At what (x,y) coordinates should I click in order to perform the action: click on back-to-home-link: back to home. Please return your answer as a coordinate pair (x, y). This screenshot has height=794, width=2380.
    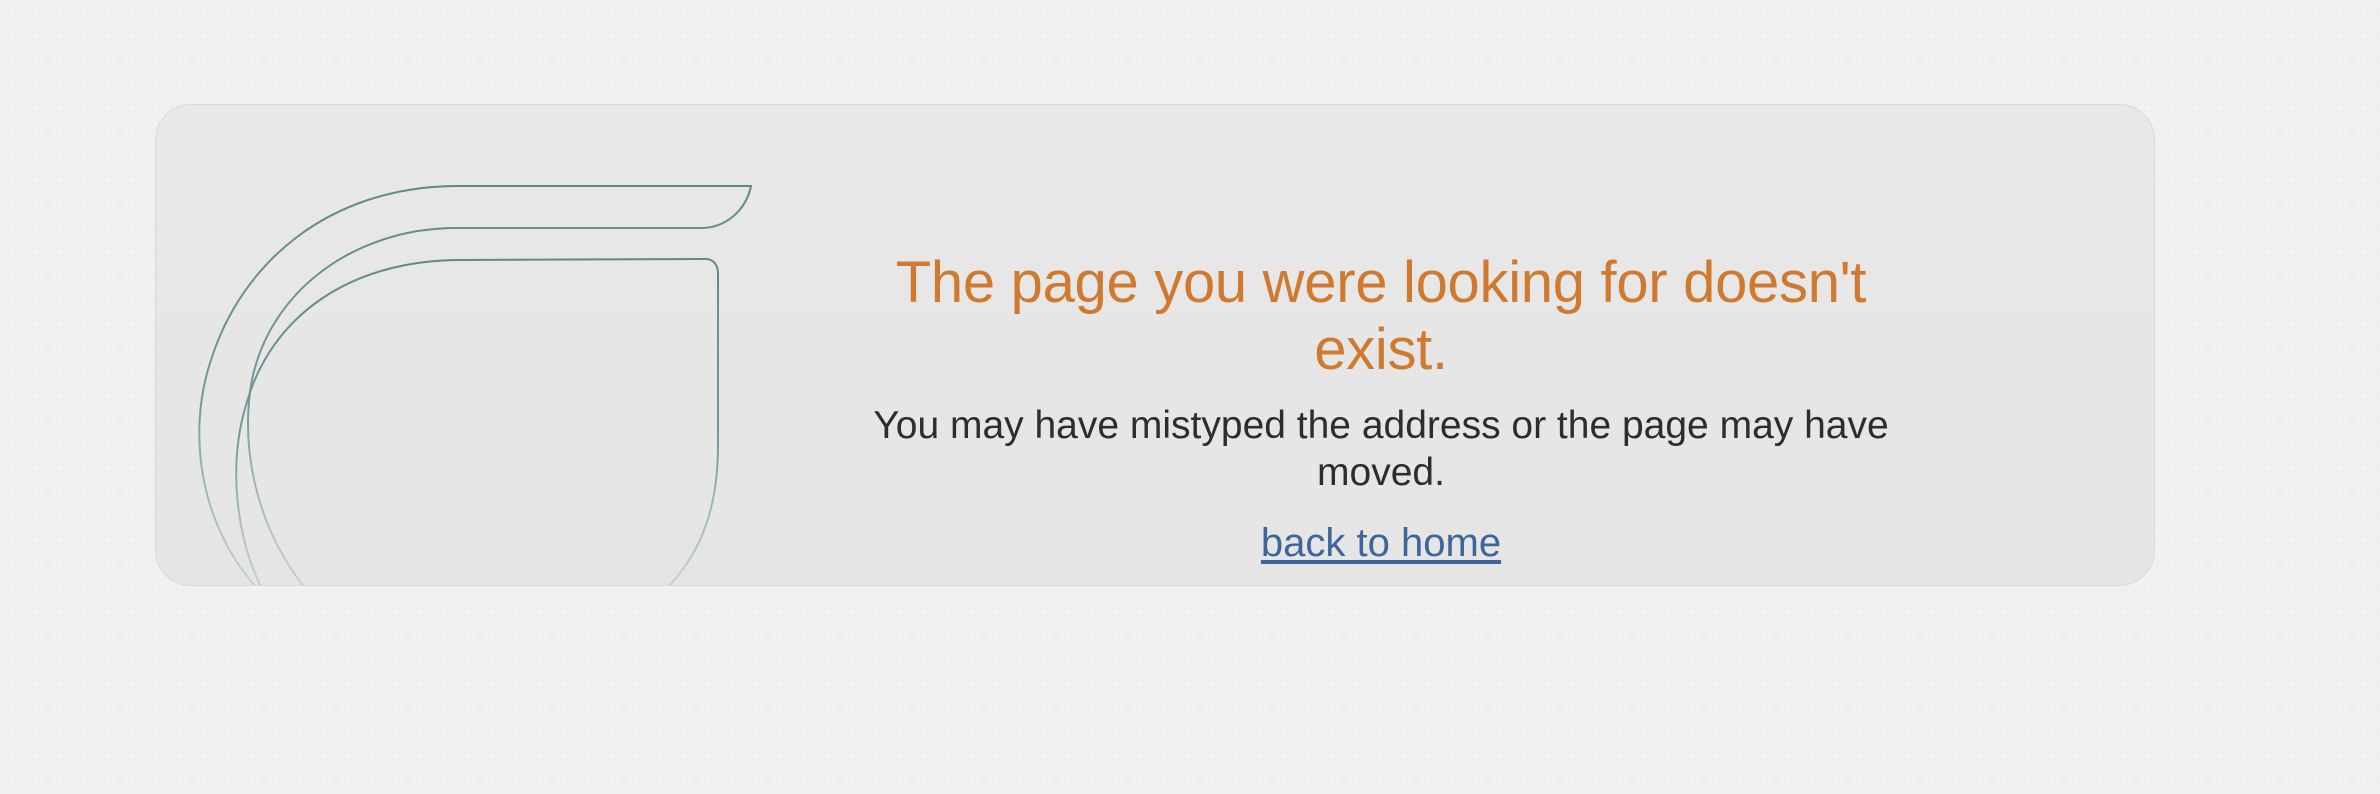
    Looking at the image, I should click on (1381, 543).